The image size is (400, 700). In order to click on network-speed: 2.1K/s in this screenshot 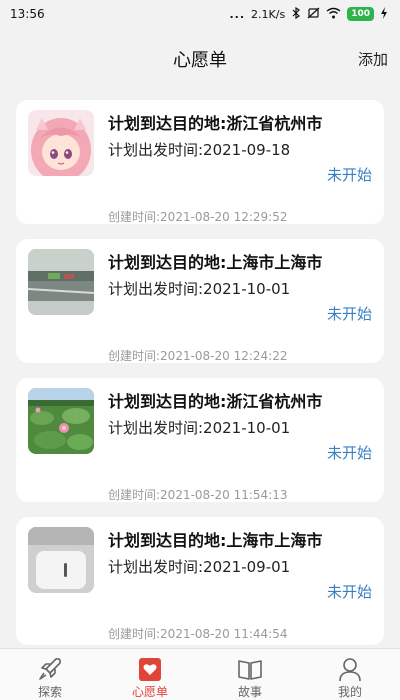, I will do `click(268, 14)`.